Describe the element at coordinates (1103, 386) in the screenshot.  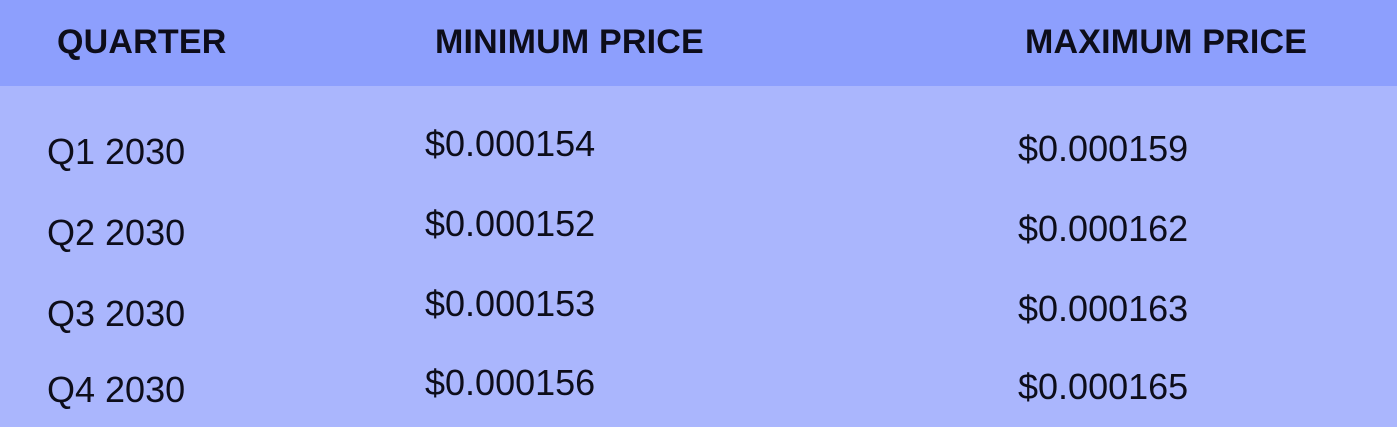
I see `cell-maximum-price: $0.000165` at that location.